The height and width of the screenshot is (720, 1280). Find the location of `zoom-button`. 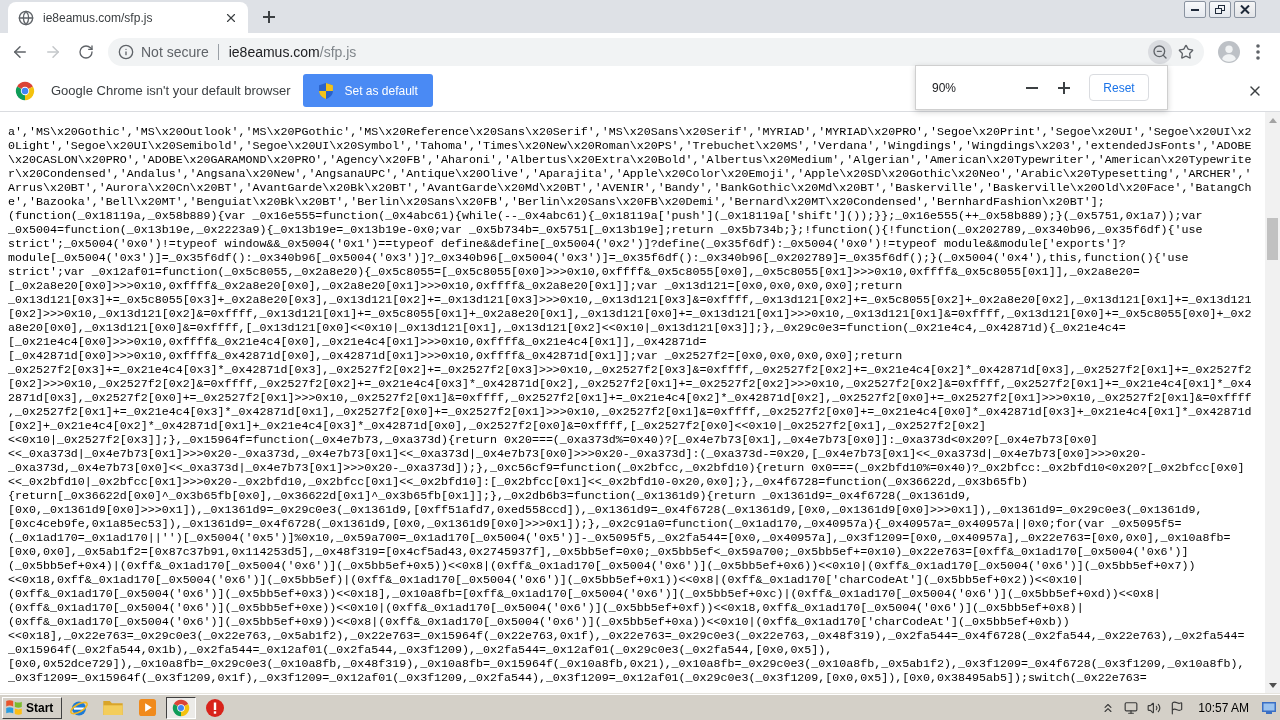

zoom-button is located at coordinates (1160, 51).